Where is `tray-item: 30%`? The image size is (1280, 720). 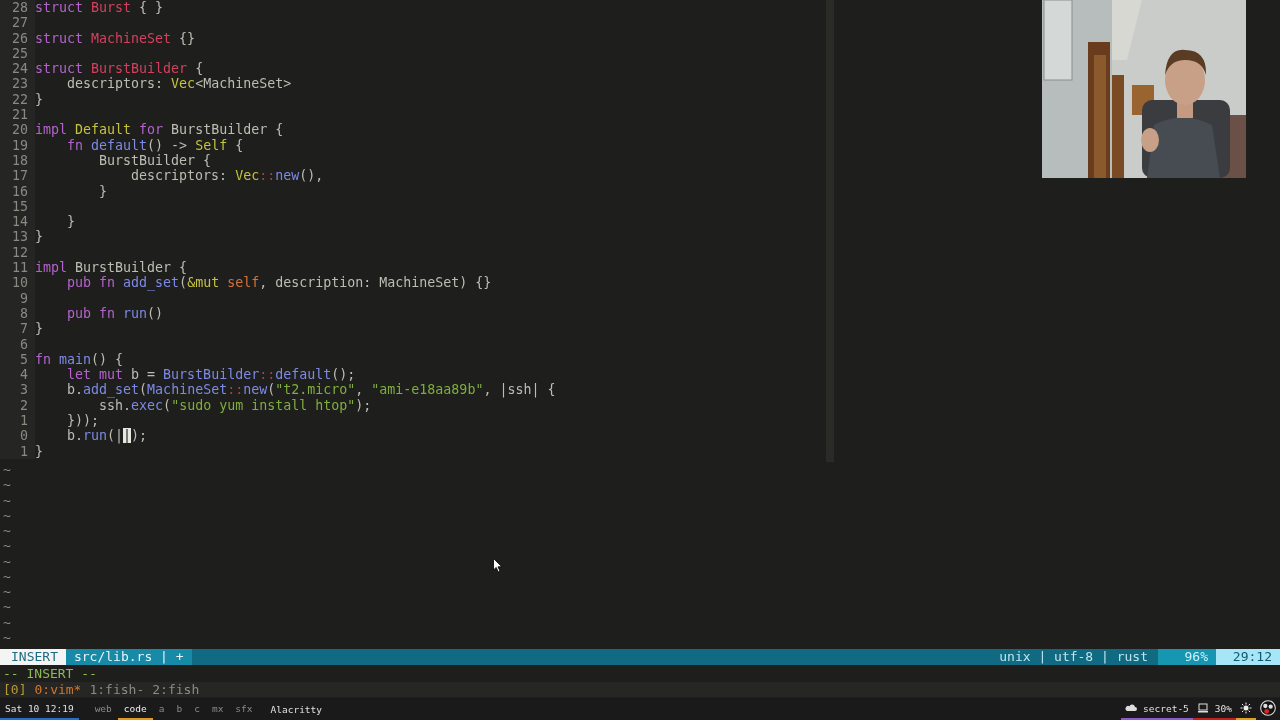 tray-item: 30% is located at coordinates (1214, 709).